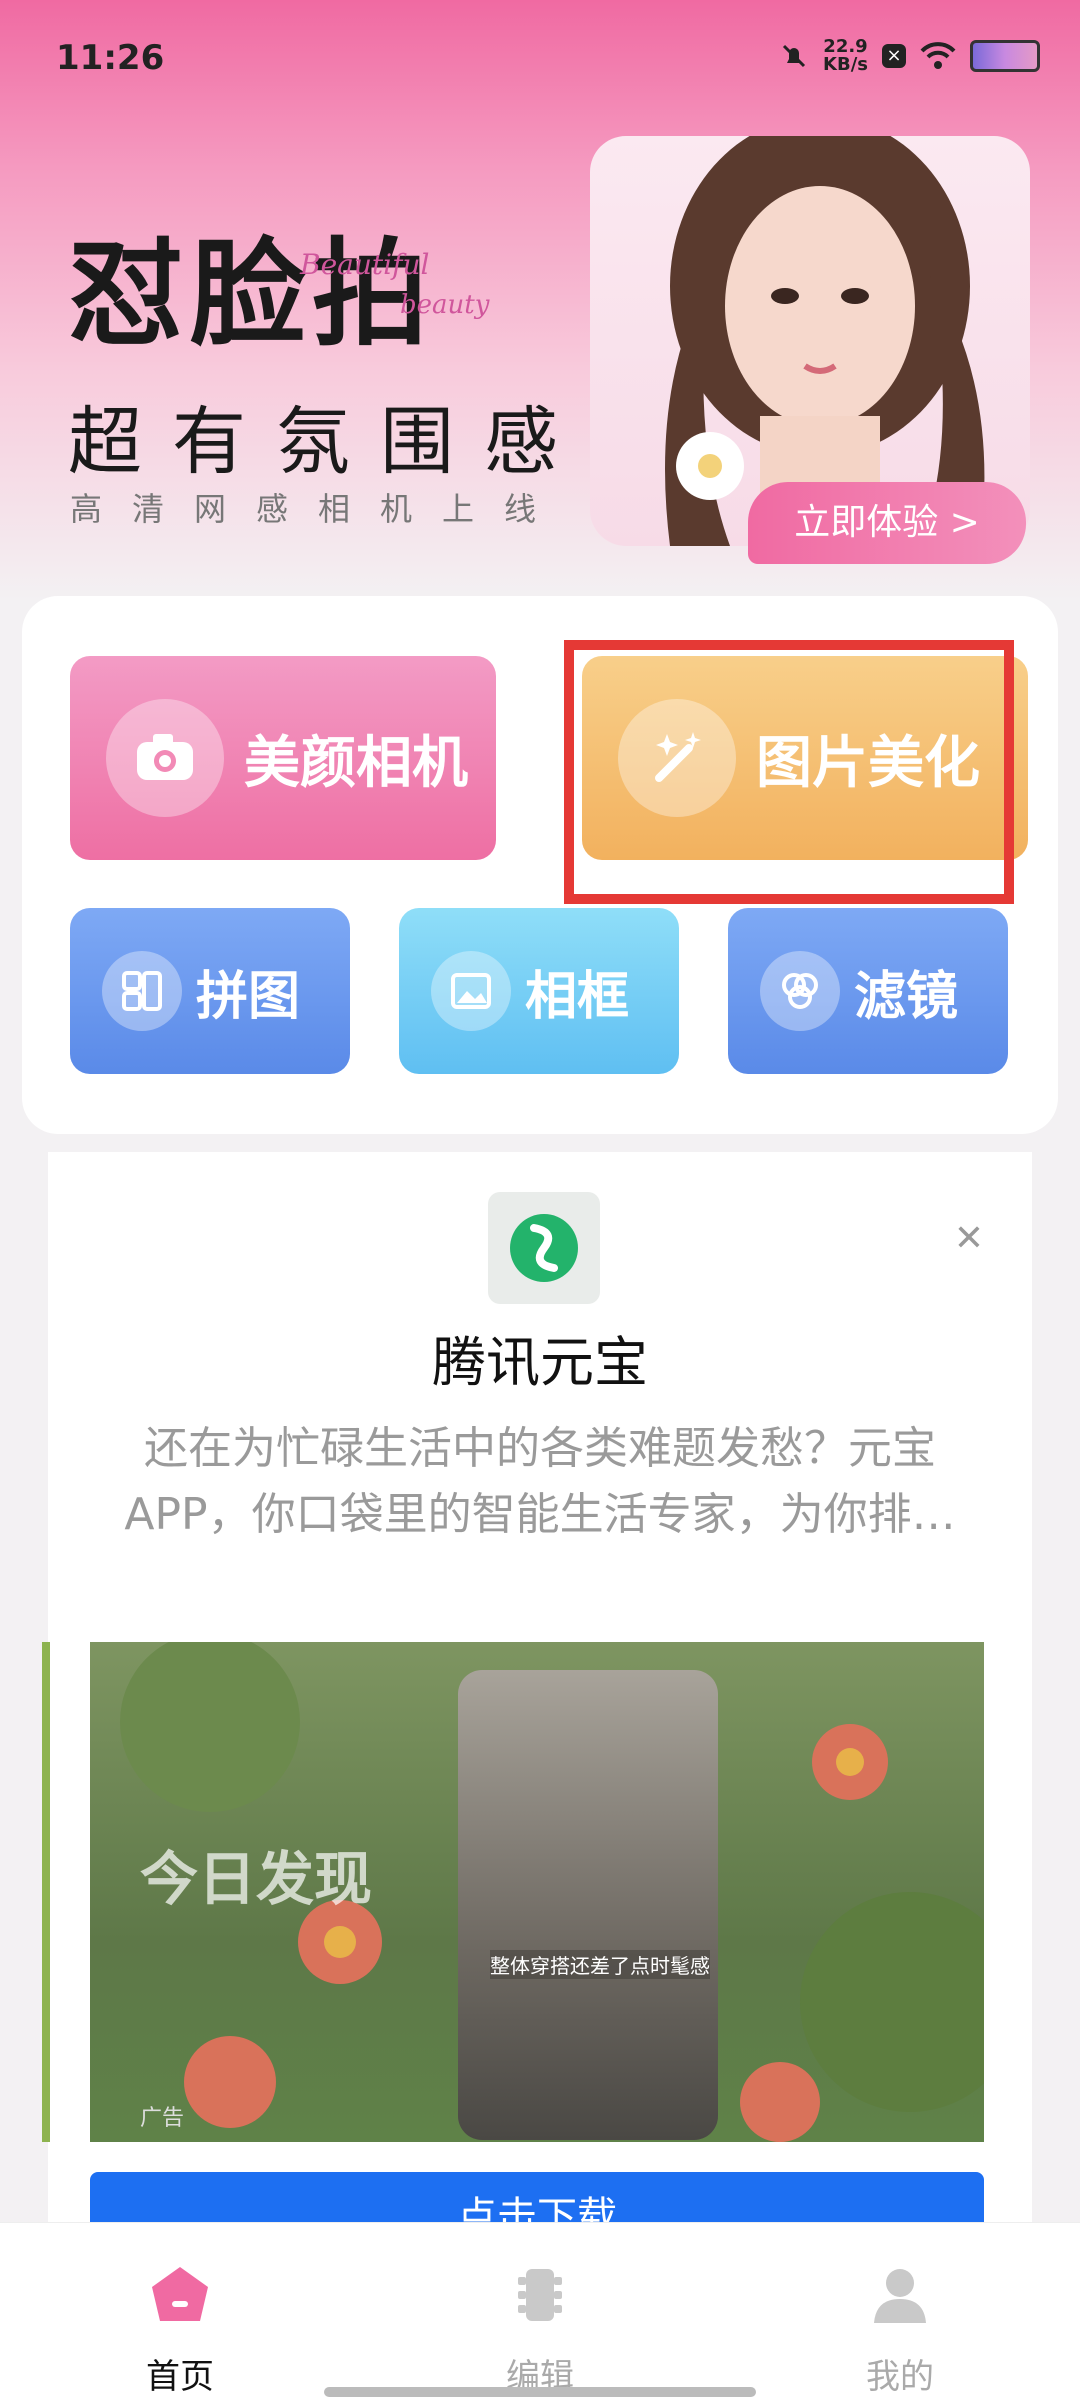 The image size is (1080, 2408). Describe the element at coordinates (248, 996) in the screenshot. I see `collage-label: 拼图` at that location.